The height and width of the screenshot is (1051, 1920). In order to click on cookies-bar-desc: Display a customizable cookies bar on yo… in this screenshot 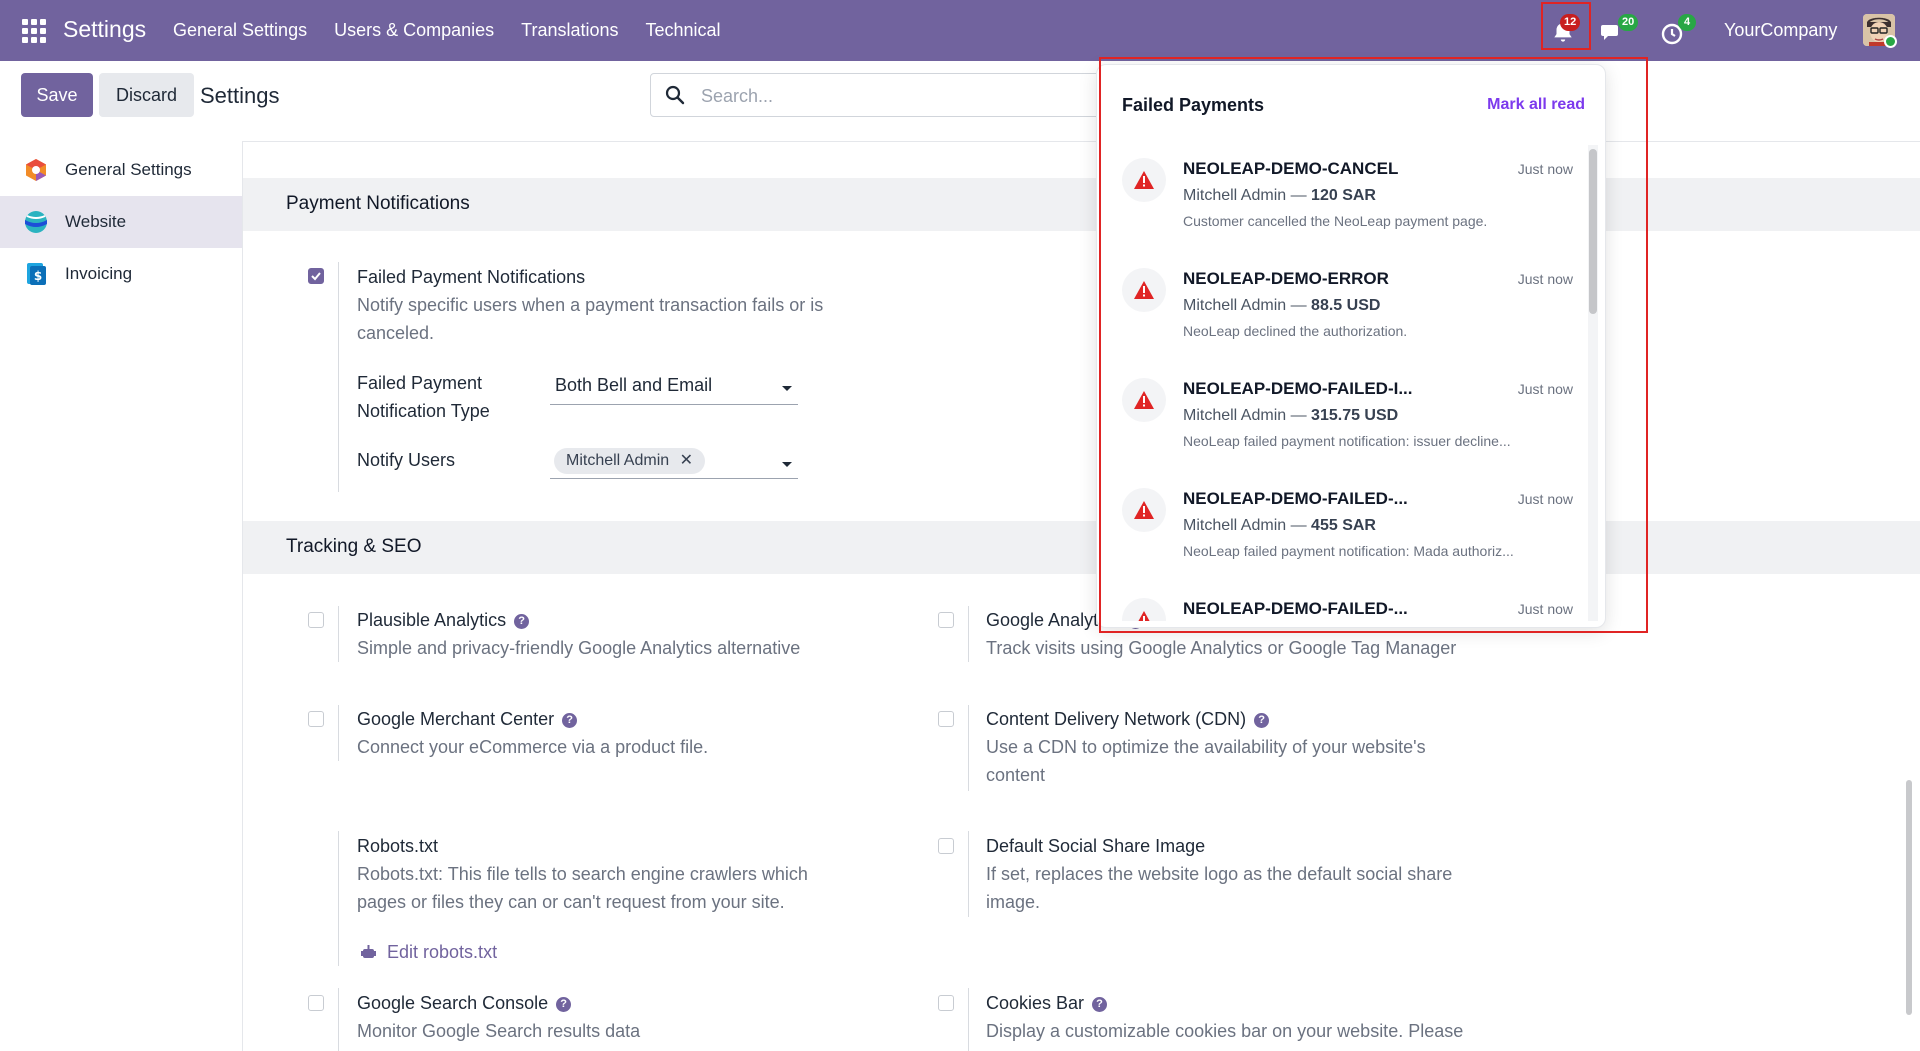, I will do `click(1225, 1031)`.